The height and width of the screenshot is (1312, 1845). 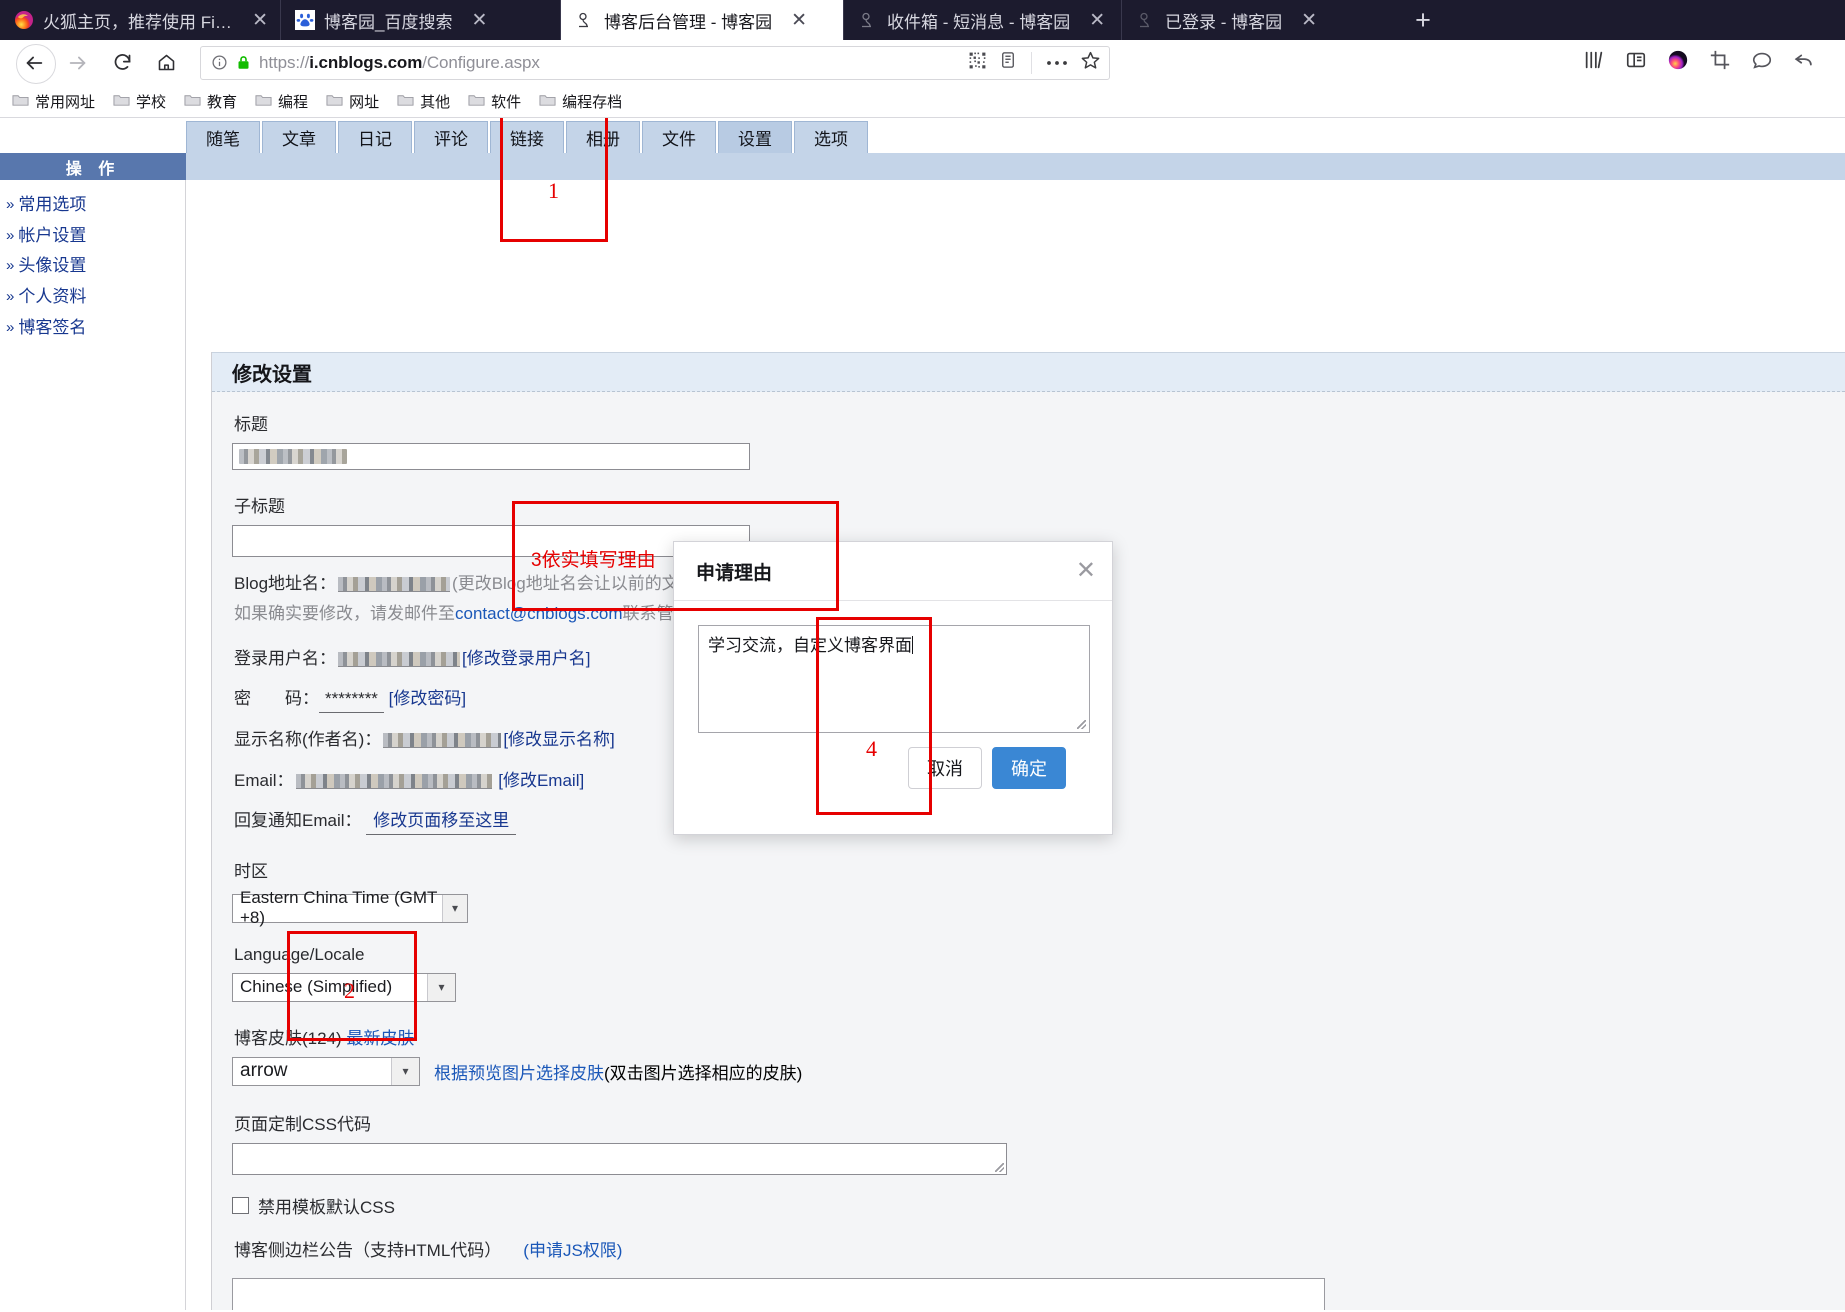 I want to click on chevron-right-icon: », so click(x=10, y=235).